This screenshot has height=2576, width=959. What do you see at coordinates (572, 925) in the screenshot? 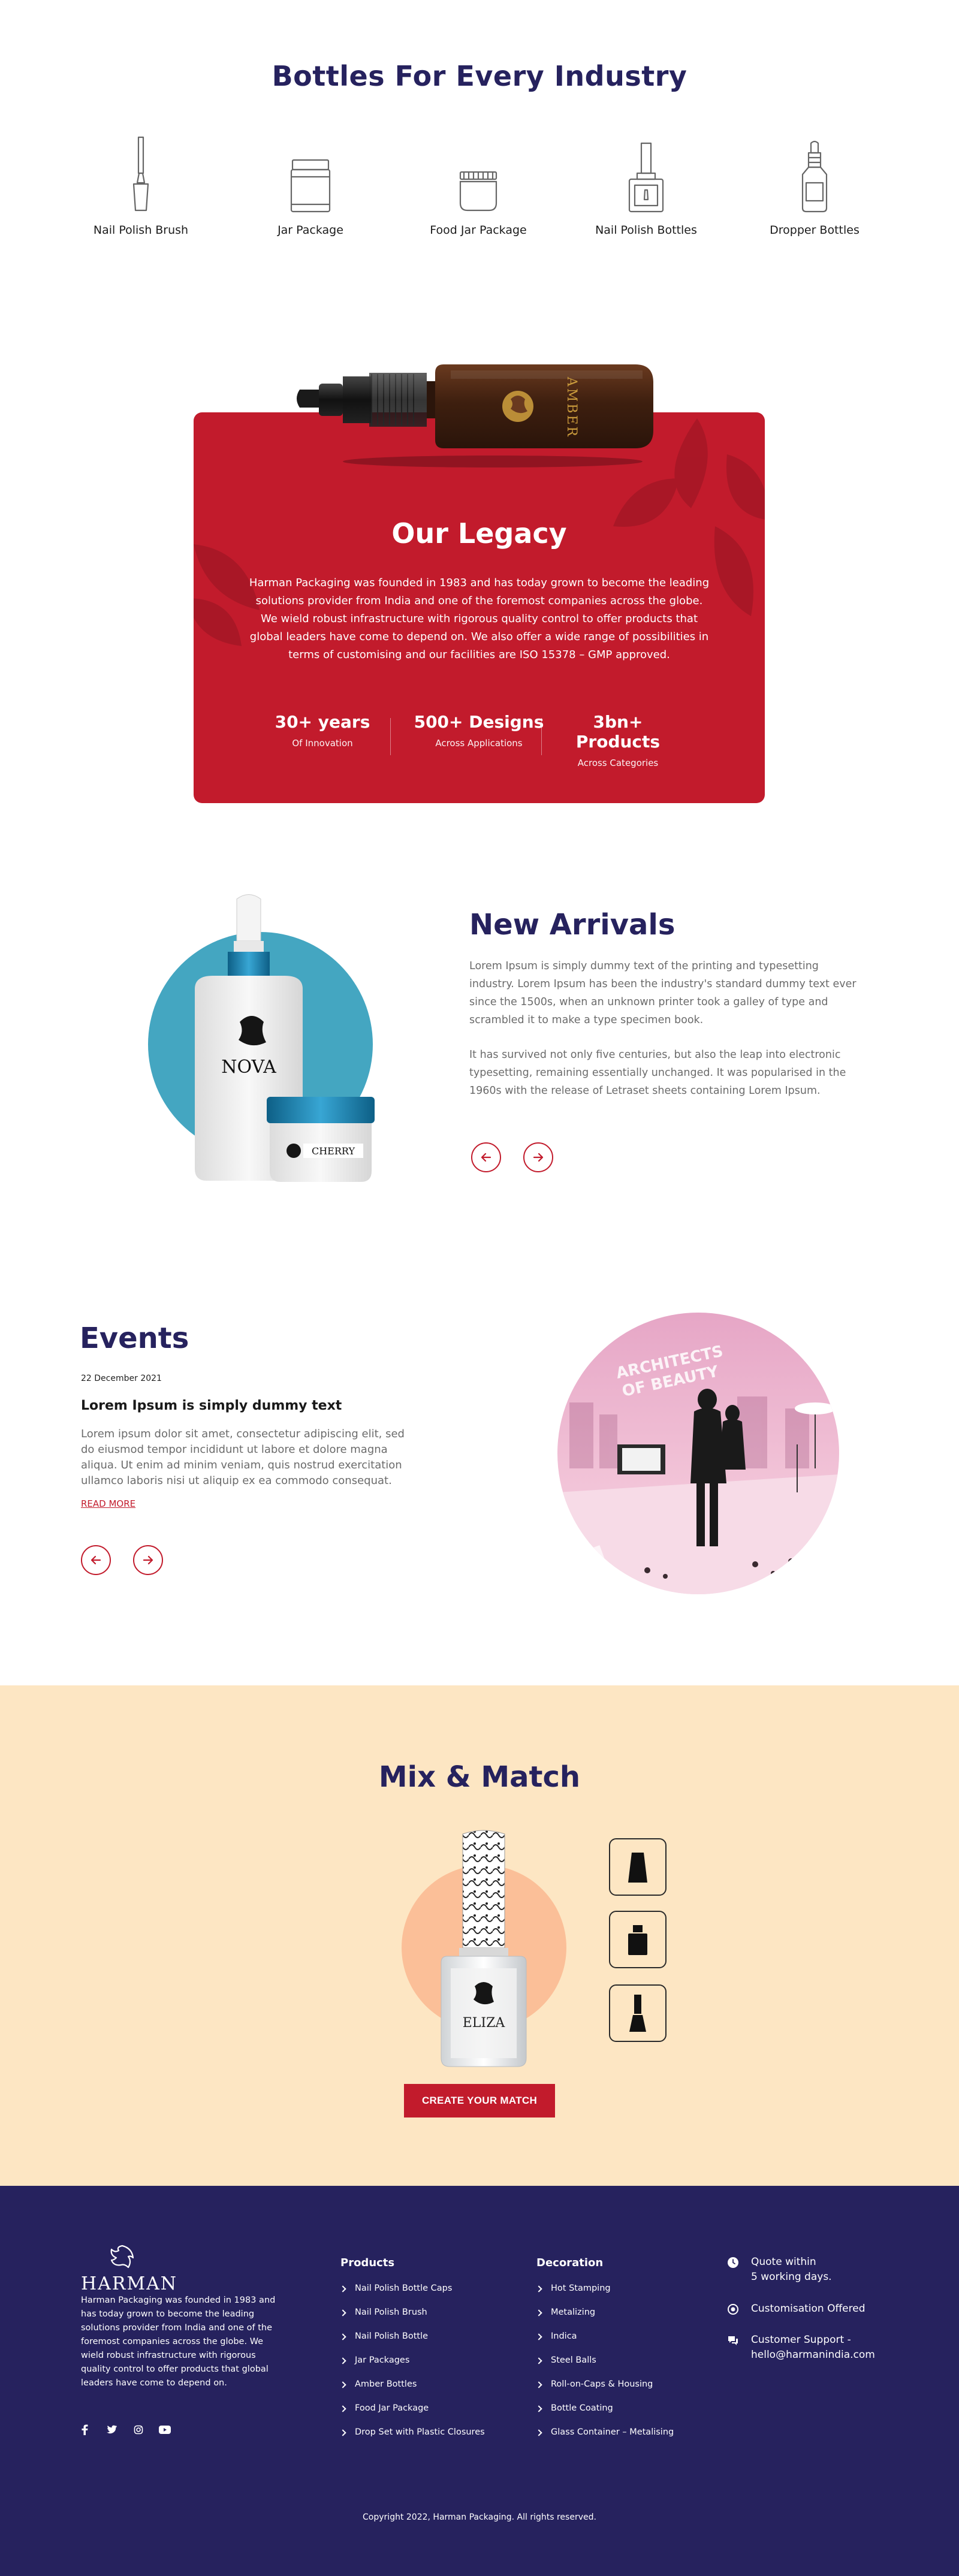
I see `new-arrivals-title: New Arrivals` at bounding box center [572, 925].